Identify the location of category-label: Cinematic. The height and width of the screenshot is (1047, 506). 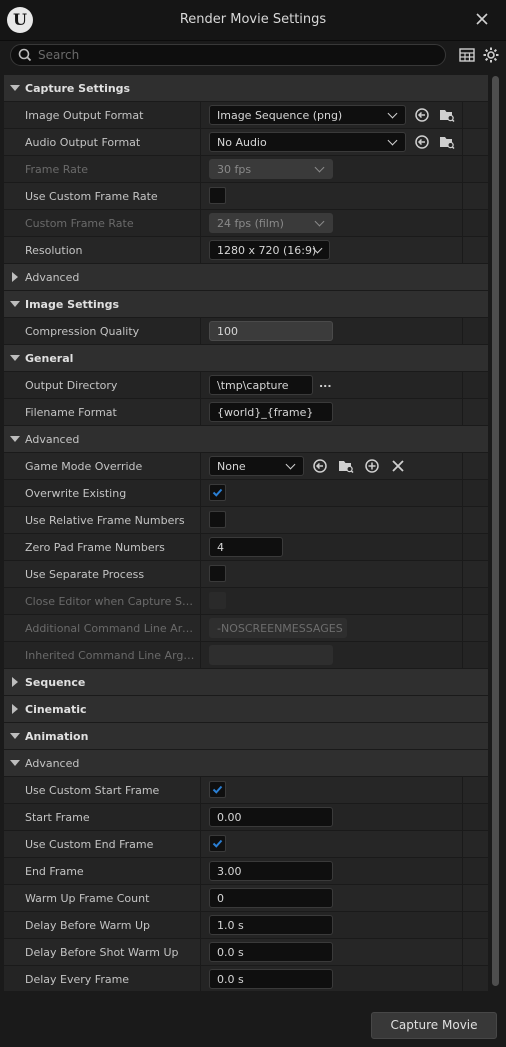
(56, 709).